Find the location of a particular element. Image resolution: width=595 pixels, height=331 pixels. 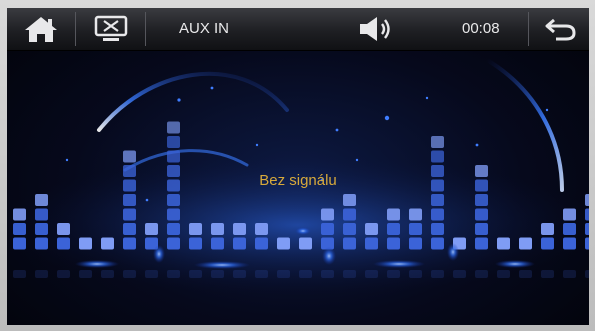

back-arrow-icon is located at coordinates (560, 29).